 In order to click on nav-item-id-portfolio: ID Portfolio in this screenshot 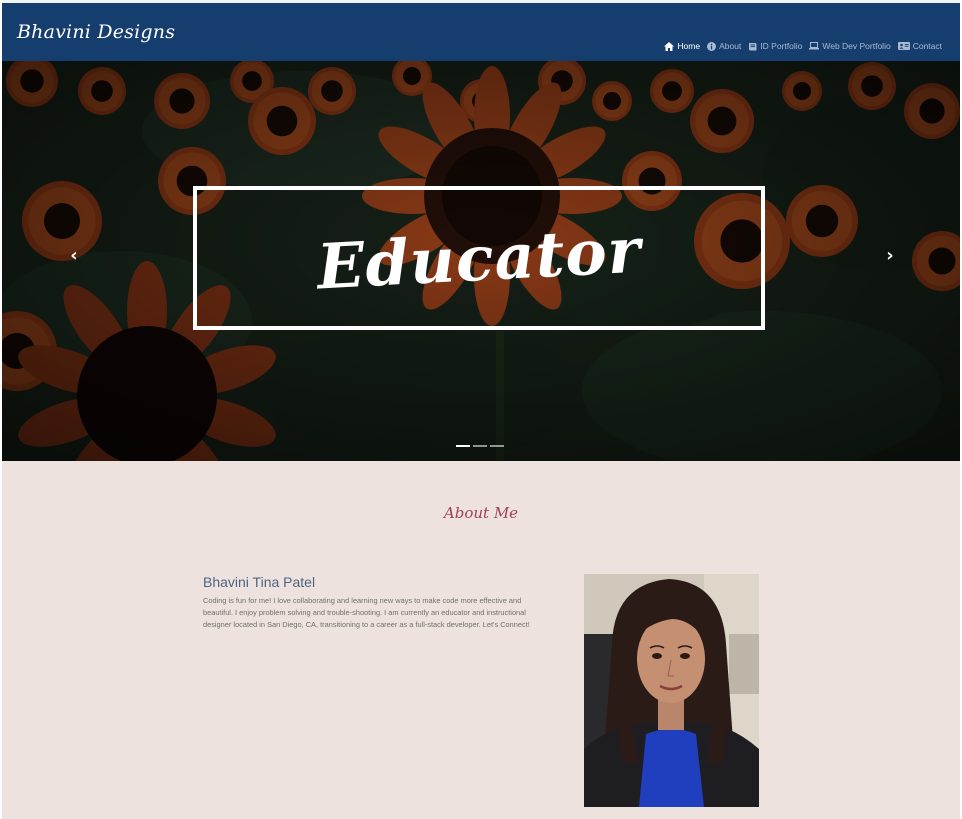, I will do `click(775, 46)`.